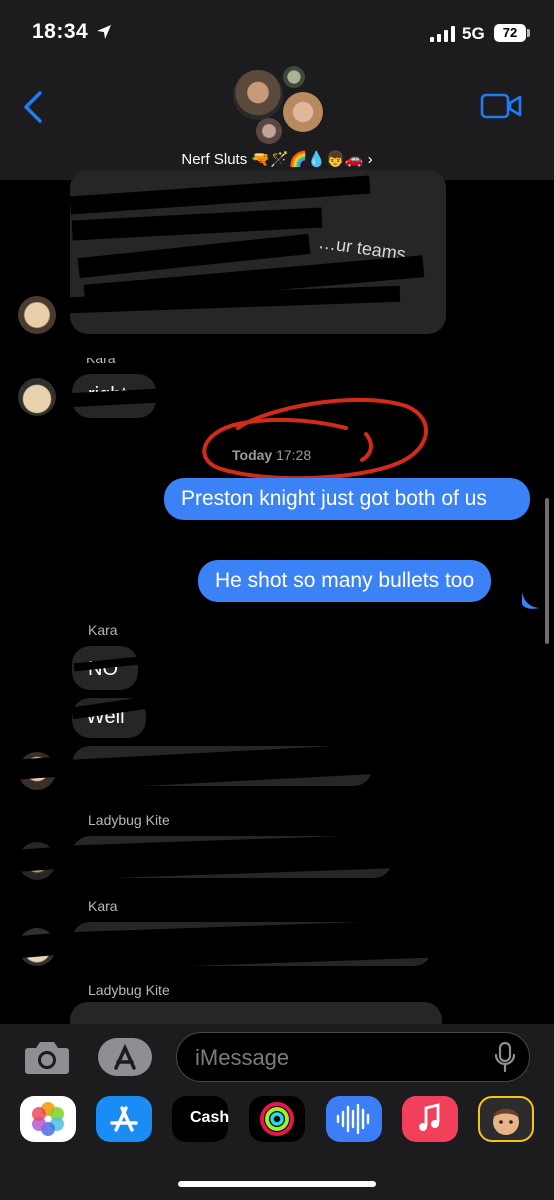 Image resolution: width=554 pixels, height=1200 pixels. What do you see at coordinates (104, 32) in the screenshot?
I see `location-arrow-icon` at bounding box center [104, 32].